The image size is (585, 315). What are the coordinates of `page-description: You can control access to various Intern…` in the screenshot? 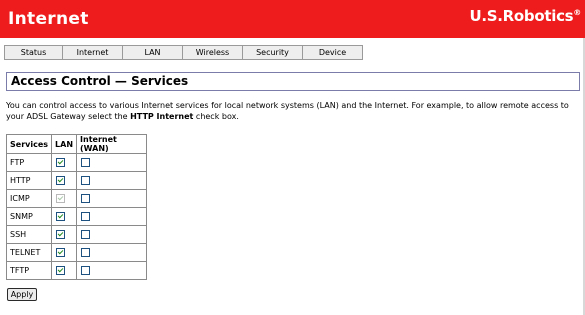 It's located at (293, 111).